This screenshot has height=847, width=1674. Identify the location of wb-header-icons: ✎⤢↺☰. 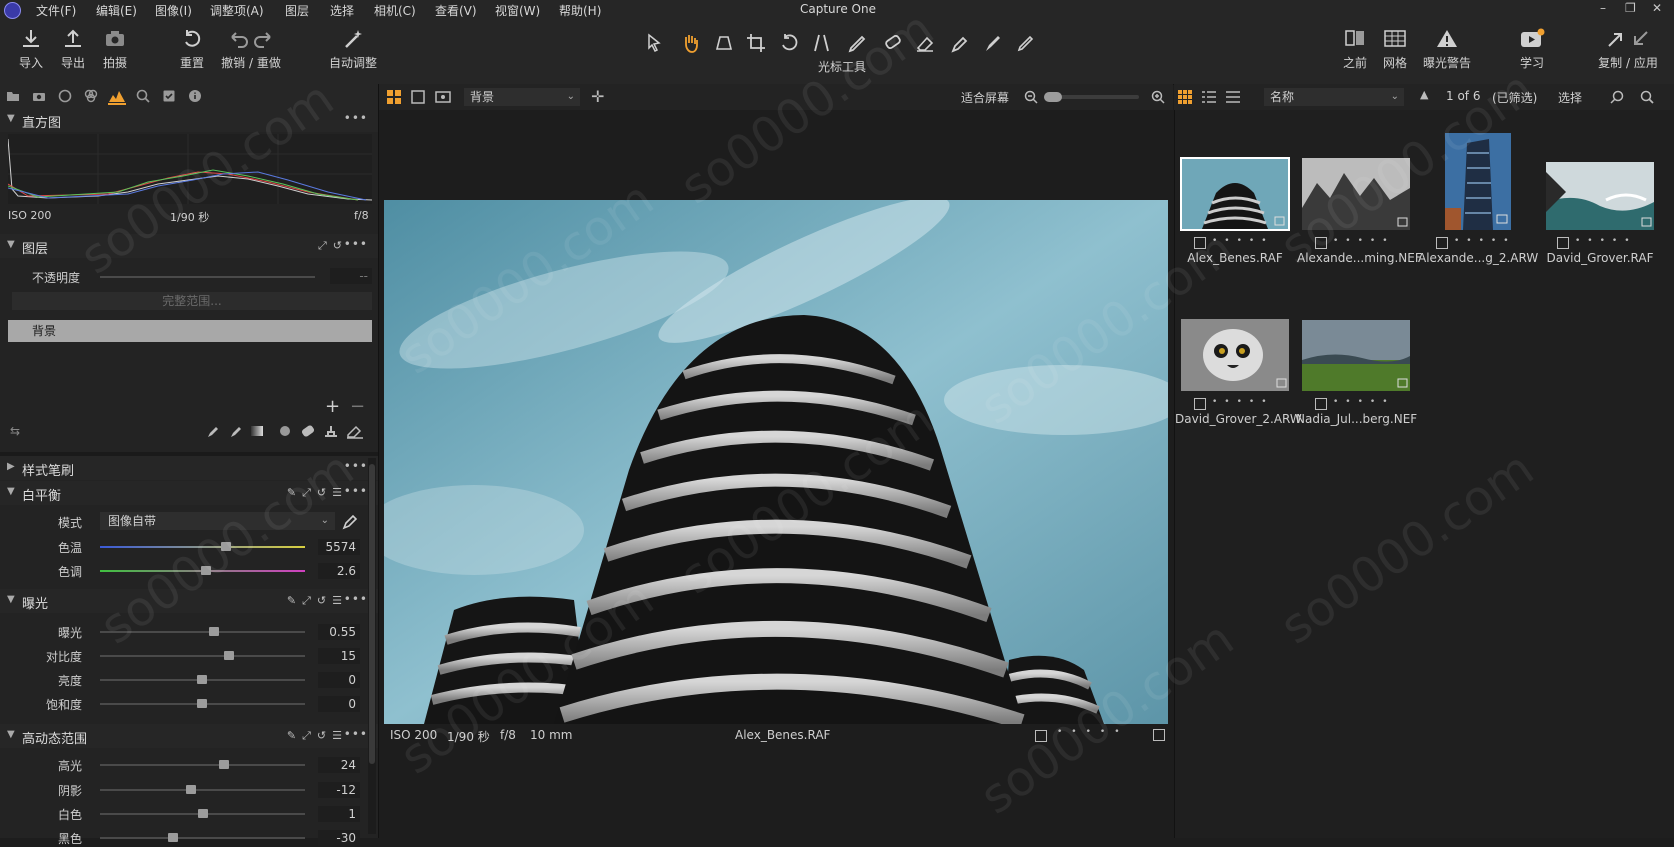
(317, 493).